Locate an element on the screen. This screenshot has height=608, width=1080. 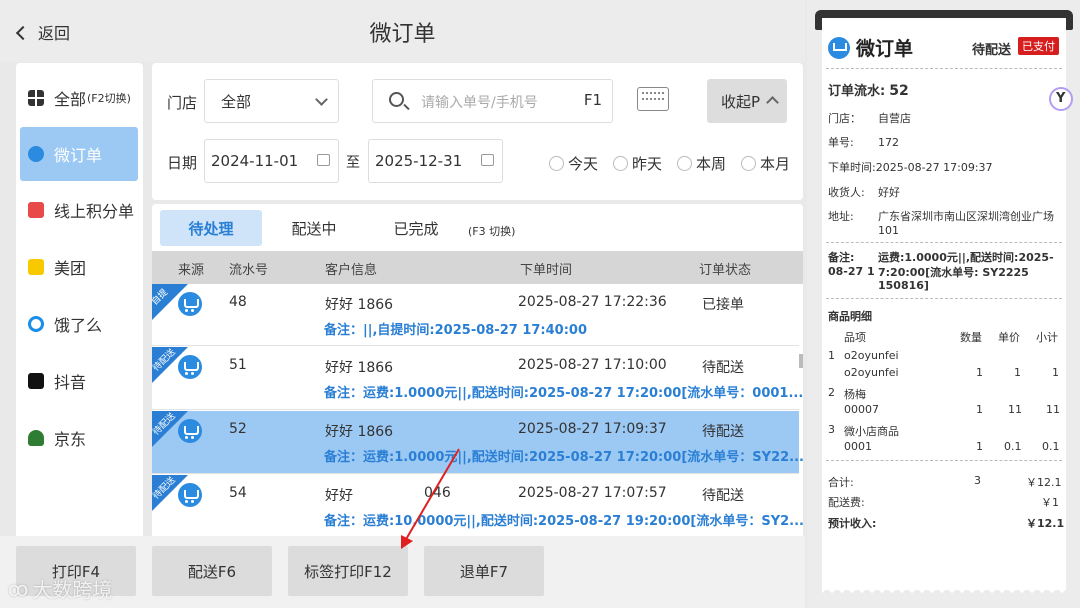
sidebar-item-meituan: 美团 is located at coordinates (79, 267).